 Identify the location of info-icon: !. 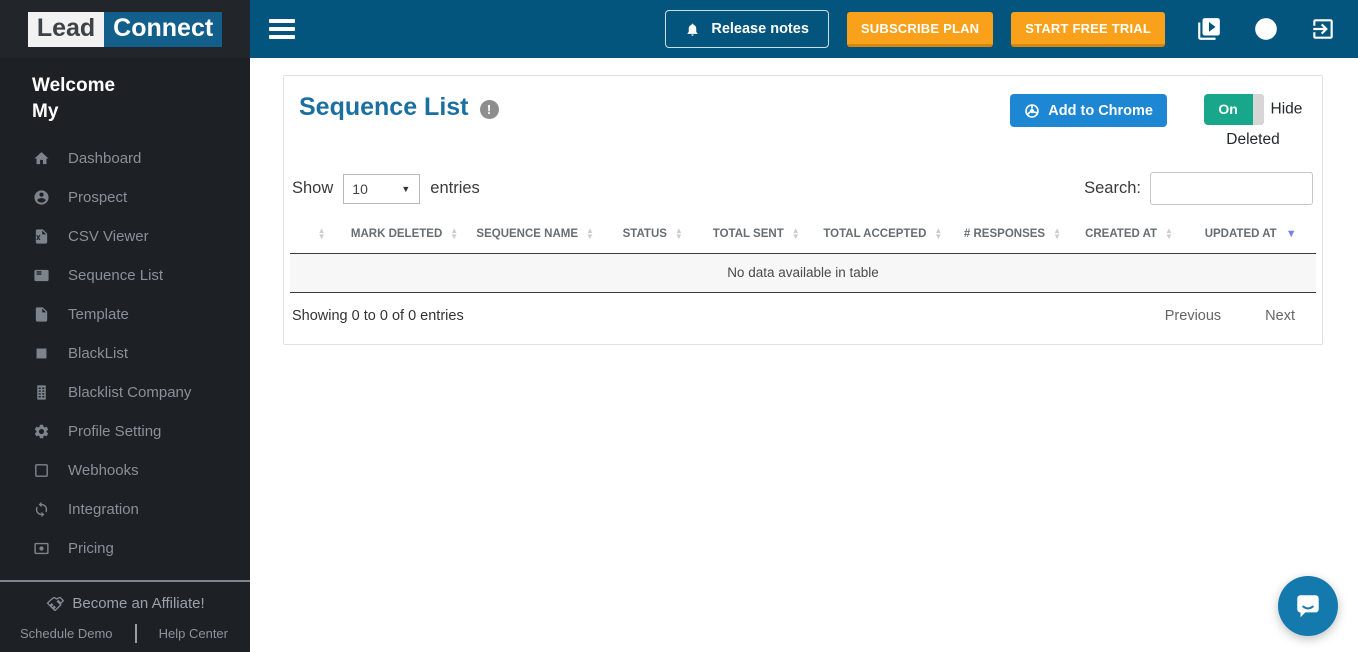
(489, 109).